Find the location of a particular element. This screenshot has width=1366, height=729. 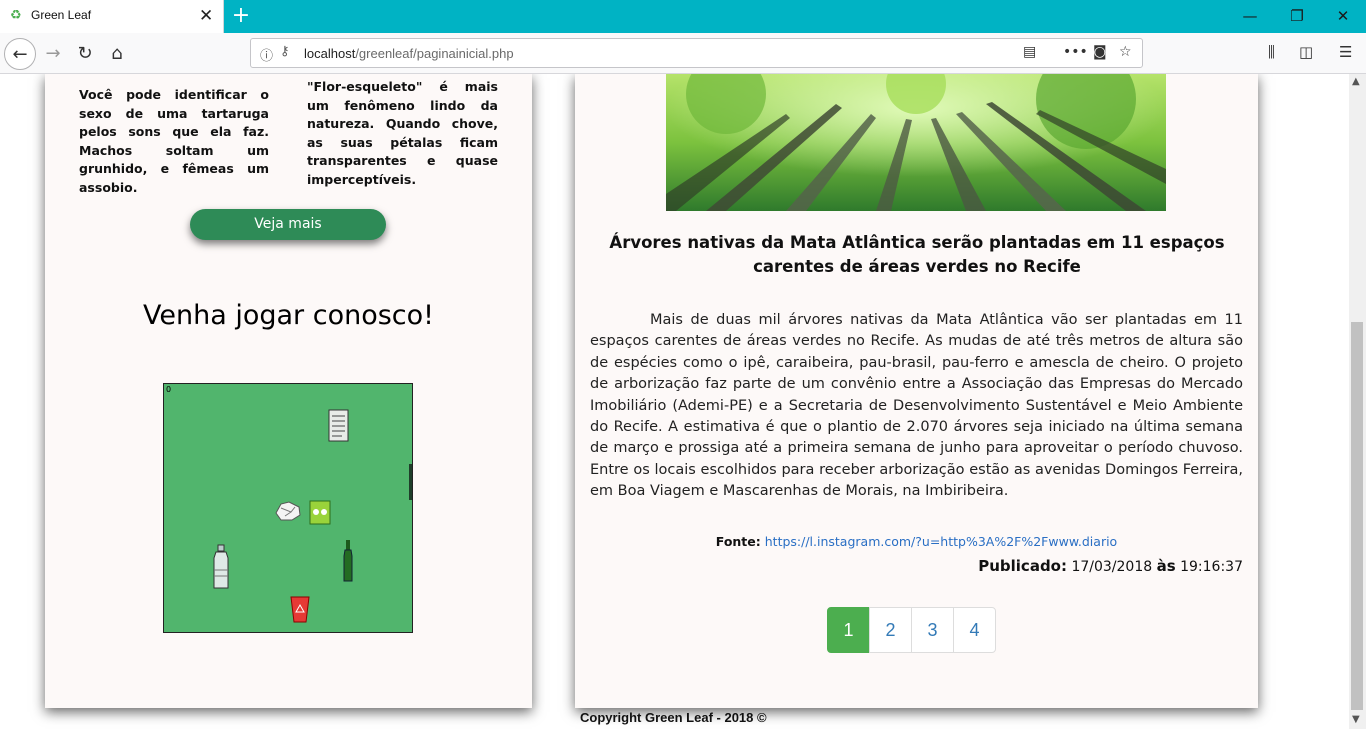

crumpled-paper-icon is located at coordinates (288, 511).